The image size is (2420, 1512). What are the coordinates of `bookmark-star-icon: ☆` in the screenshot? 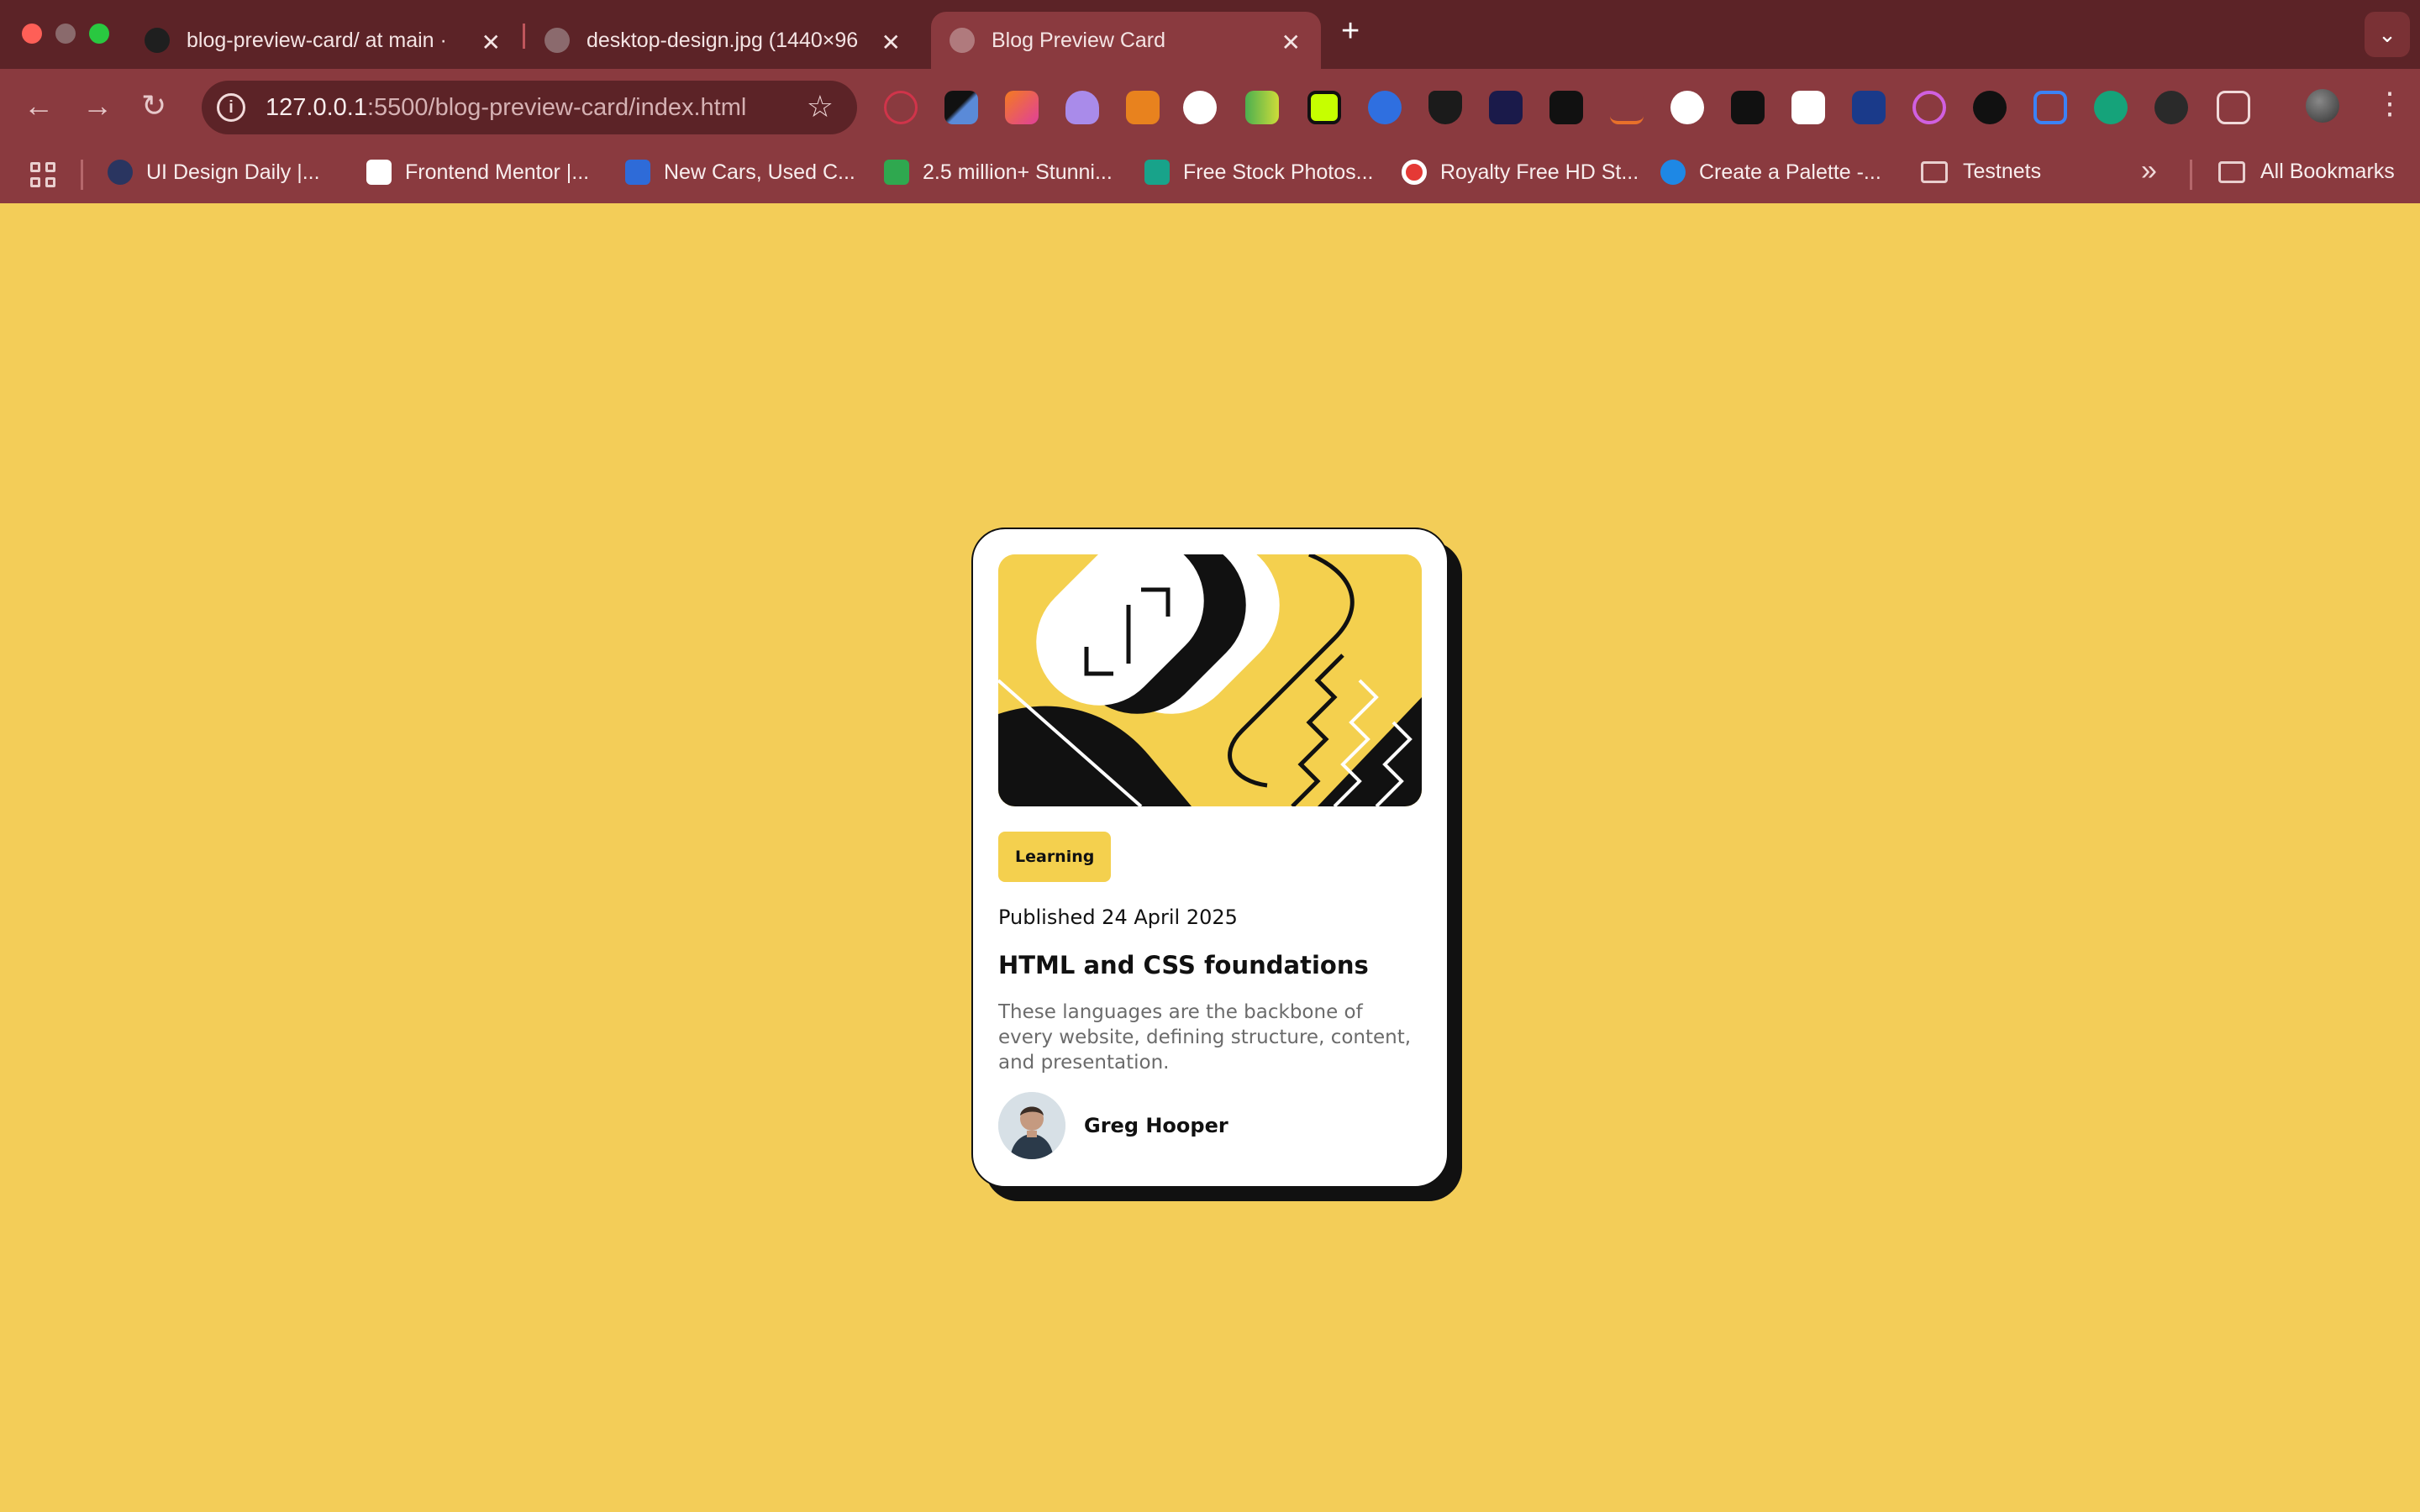 It's located at (820, 106).